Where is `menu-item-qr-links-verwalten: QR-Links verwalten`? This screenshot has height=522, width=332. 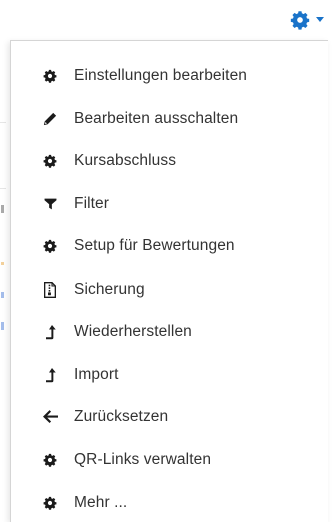 menu-item-qr-links-verwalten: QR-Links verwalten is located at coordinates (170, 460).